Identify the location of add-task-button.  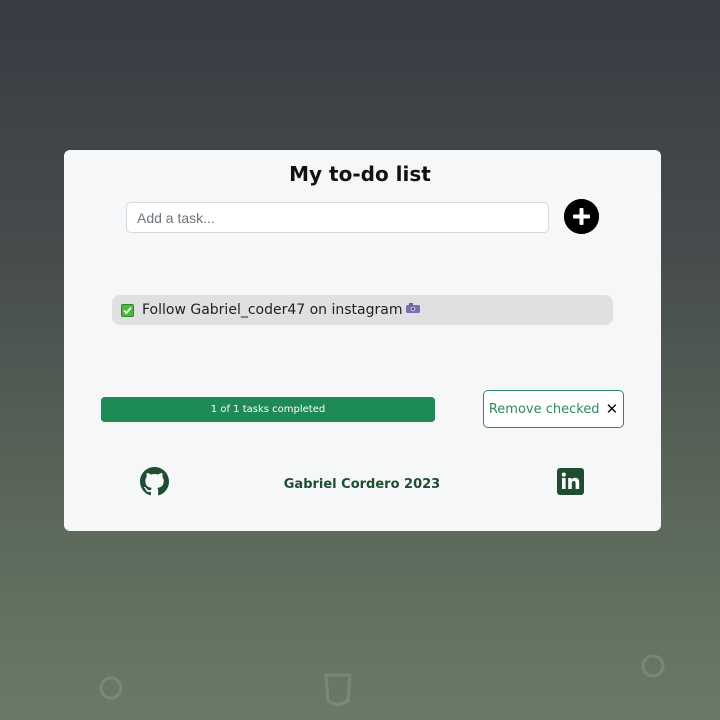
(581, 216).